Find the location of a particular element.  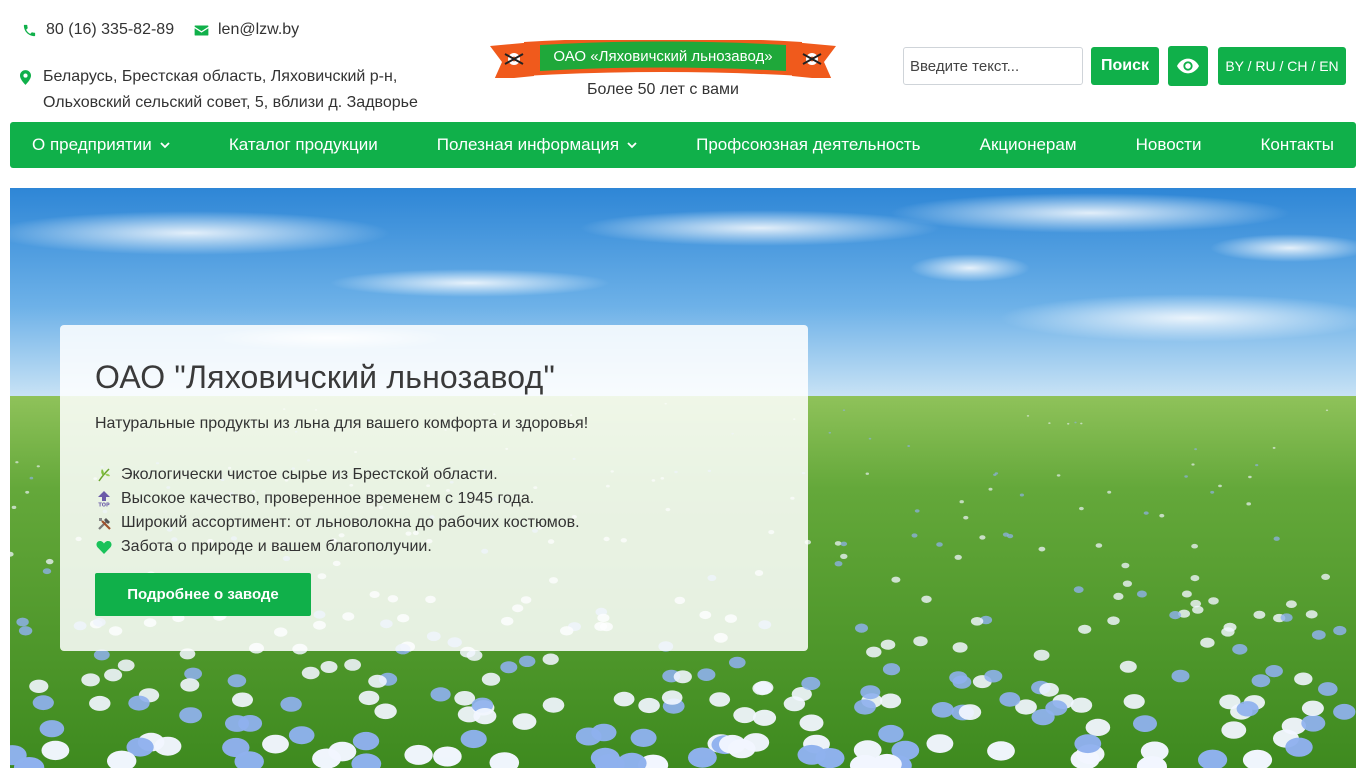

nav-item-news: Новости is located at coordinates (1169, 145).